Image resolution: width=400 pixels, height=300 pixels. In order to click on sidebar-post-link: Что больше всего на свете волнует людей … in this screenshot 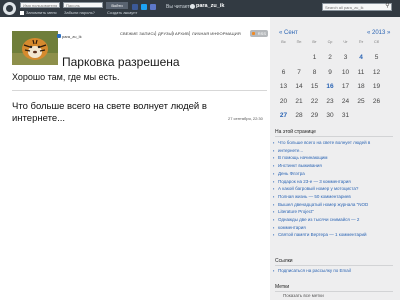, I will do `click(321, 142)`.